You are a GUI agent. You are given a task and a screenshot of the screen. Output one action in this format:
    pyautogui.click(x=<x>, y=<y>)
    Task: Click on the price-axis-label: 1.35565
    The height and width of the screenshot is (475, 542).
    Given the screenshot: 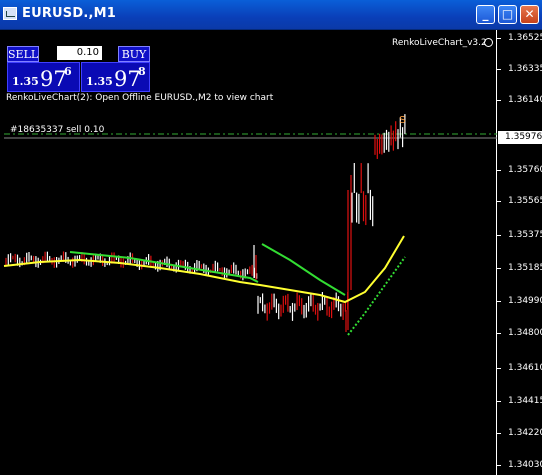 What is the action you would take?
    pyautogui.click(x=525, y=201)
    